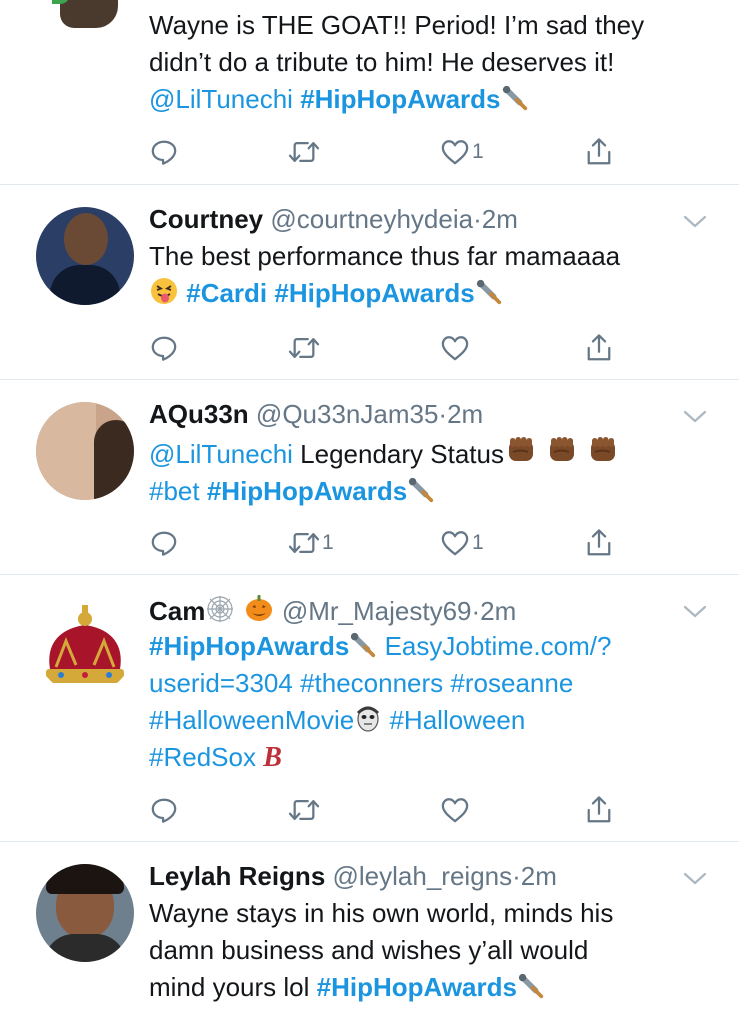 The image size is (739, 1024). What do you see at coordinates (371, 683) in the screenshot?
I see `hashtag-link: #theconners` at bounding box center [371, 683].